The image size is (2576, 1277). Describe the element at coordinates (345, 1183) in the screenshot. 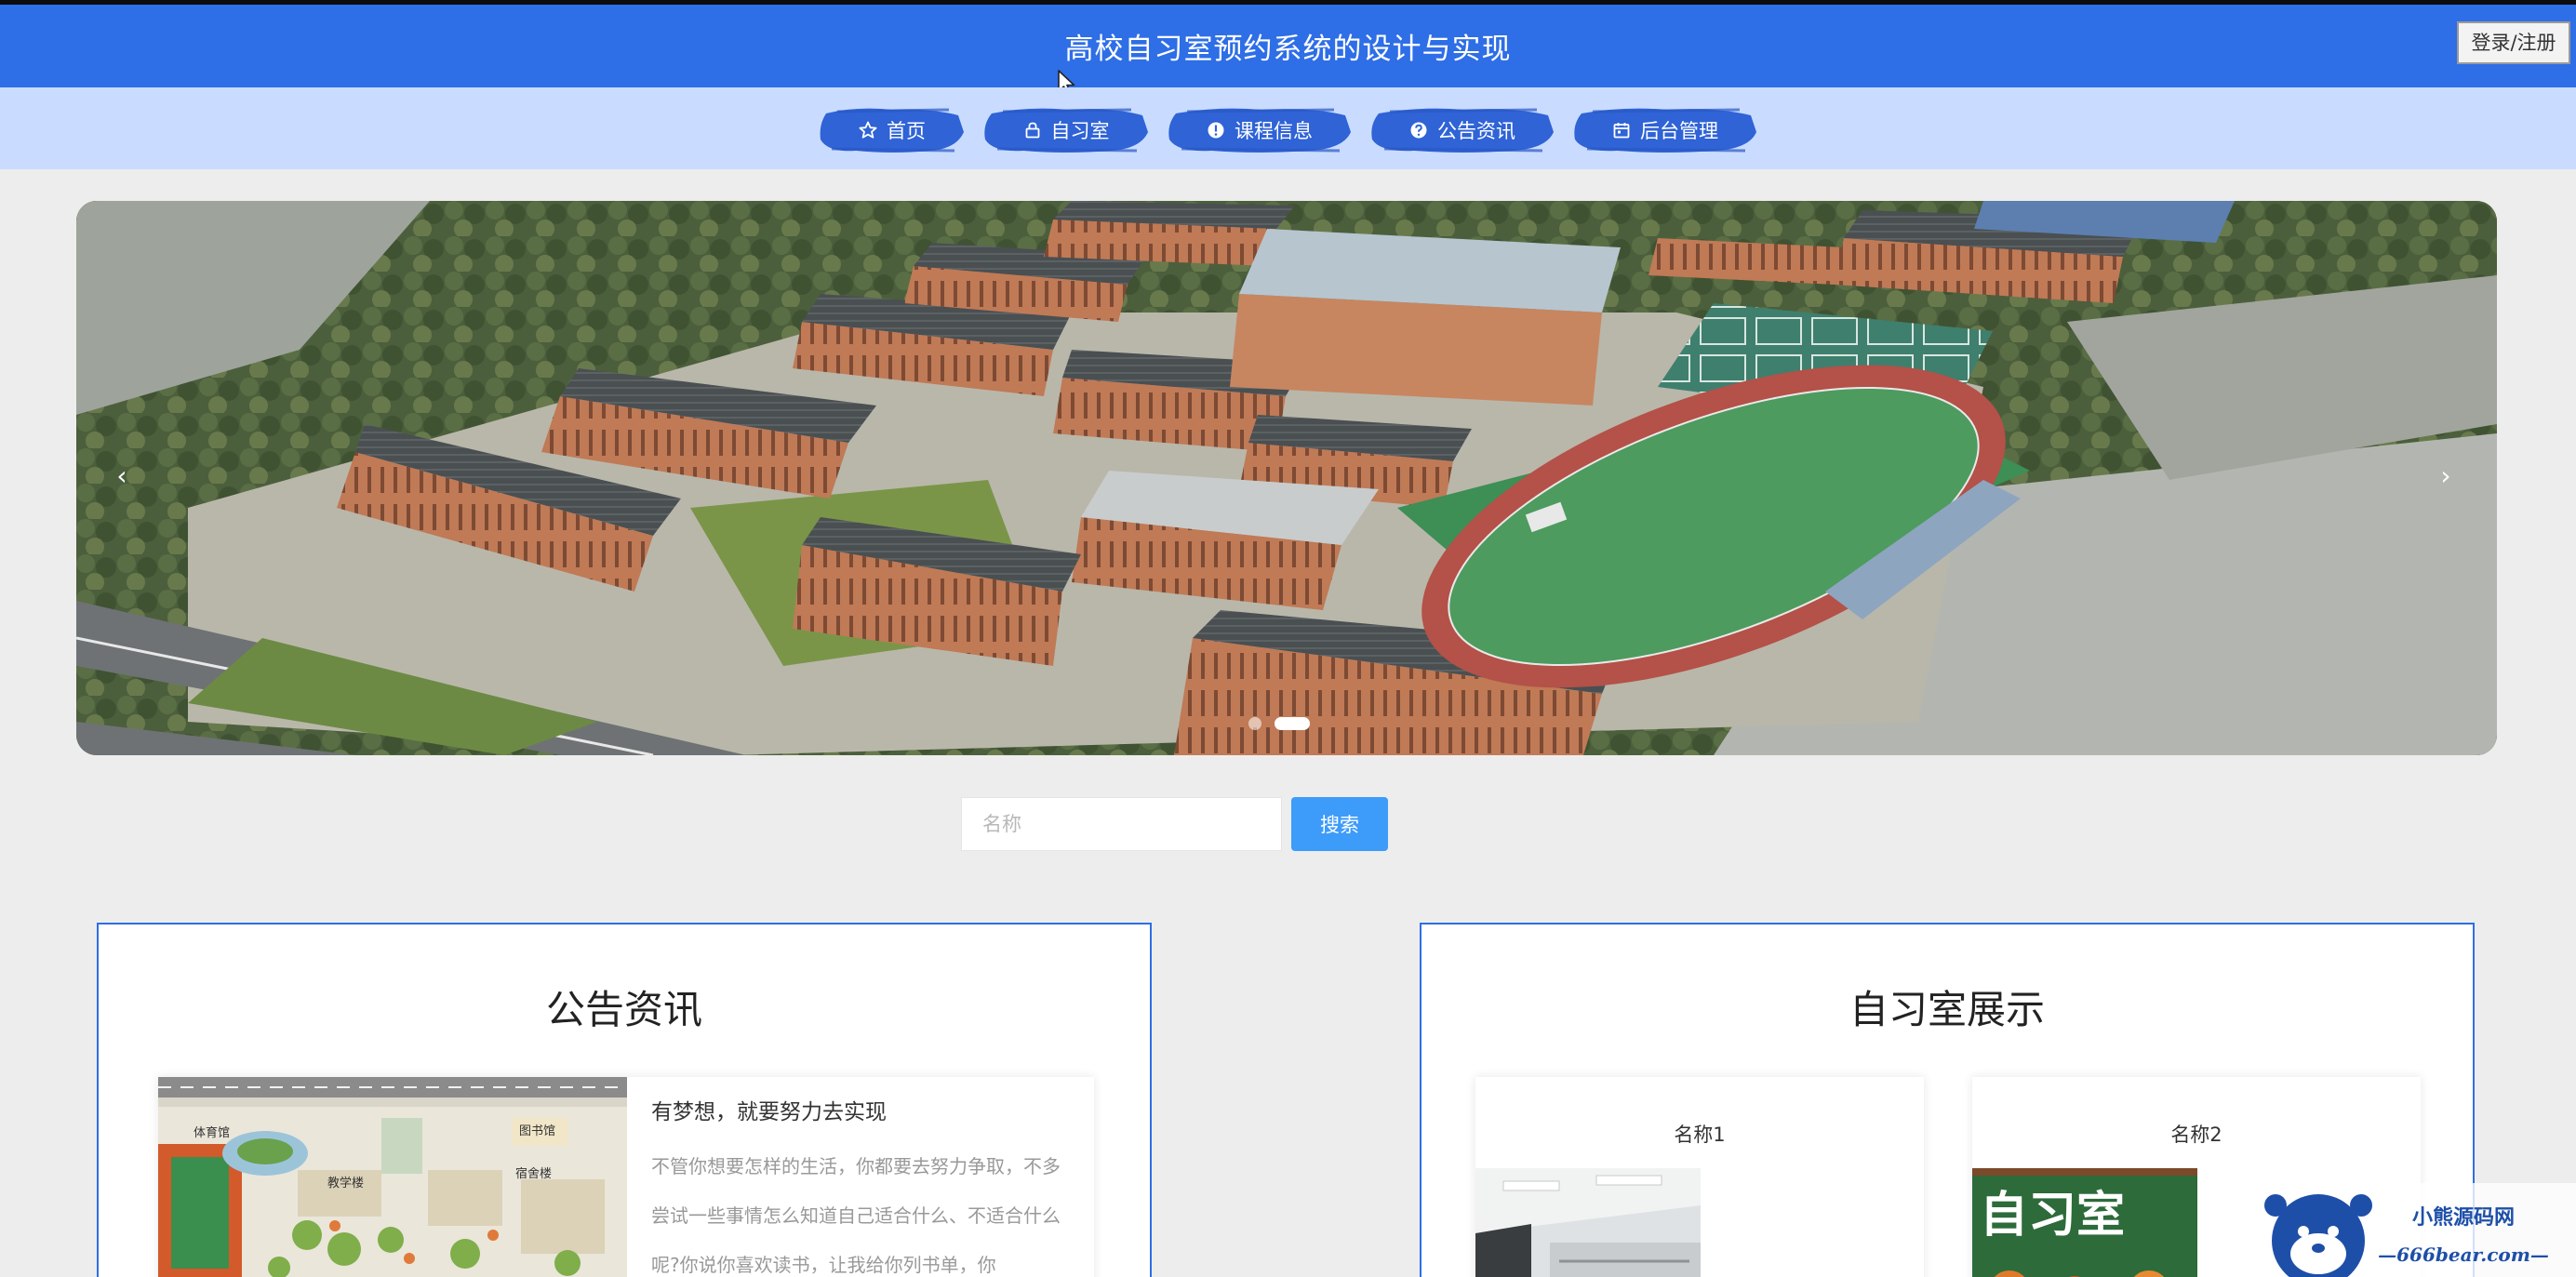

I see `map-label-teaching: 教学楼` at that location.